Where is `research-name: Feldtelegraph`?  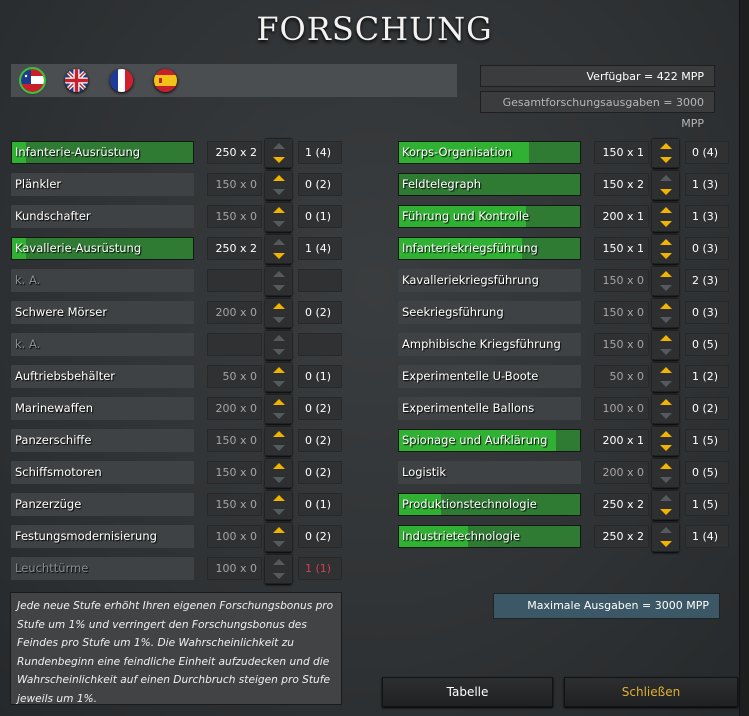
research-name: Feldtelegraph is located at coordinates (489, 184).